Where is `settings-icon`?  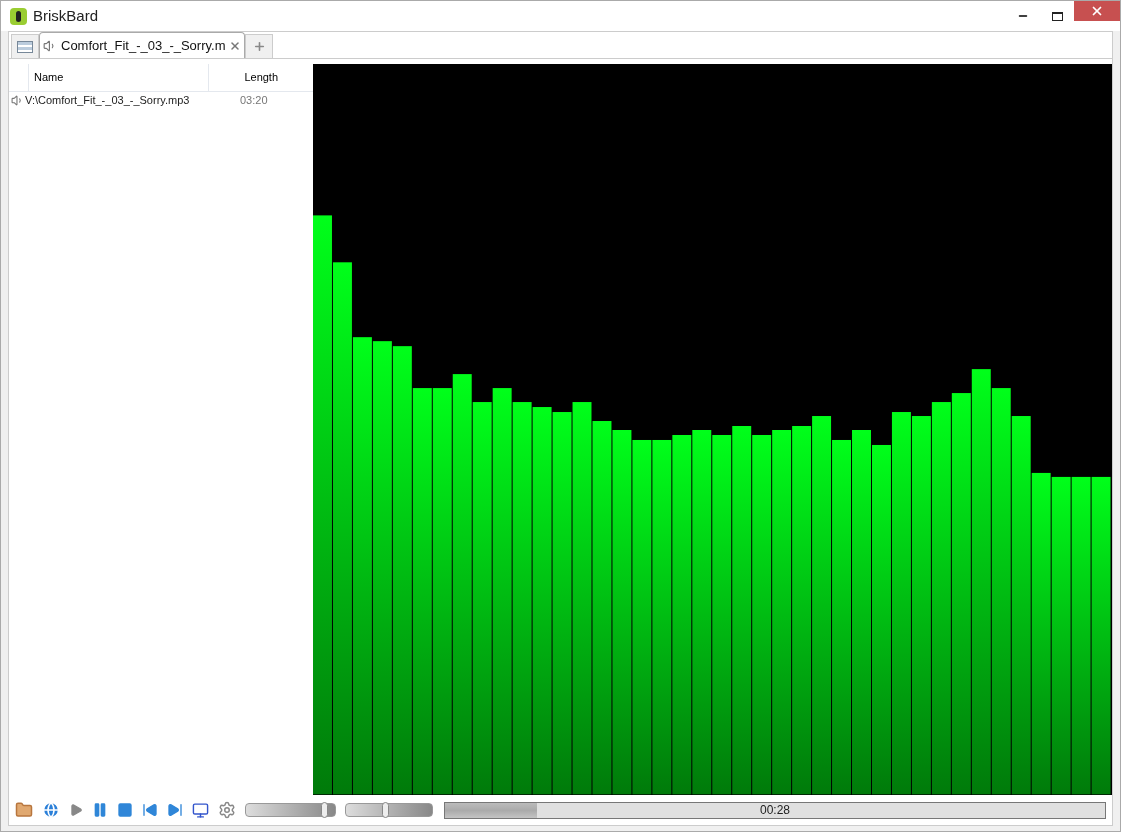
settings-icon is located at coordinates (227, 810).